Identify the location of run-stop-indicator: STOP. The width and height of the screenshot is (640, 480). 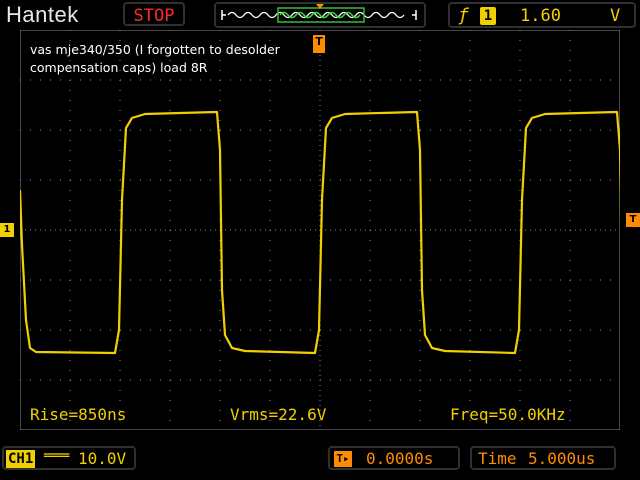
(154, 14).